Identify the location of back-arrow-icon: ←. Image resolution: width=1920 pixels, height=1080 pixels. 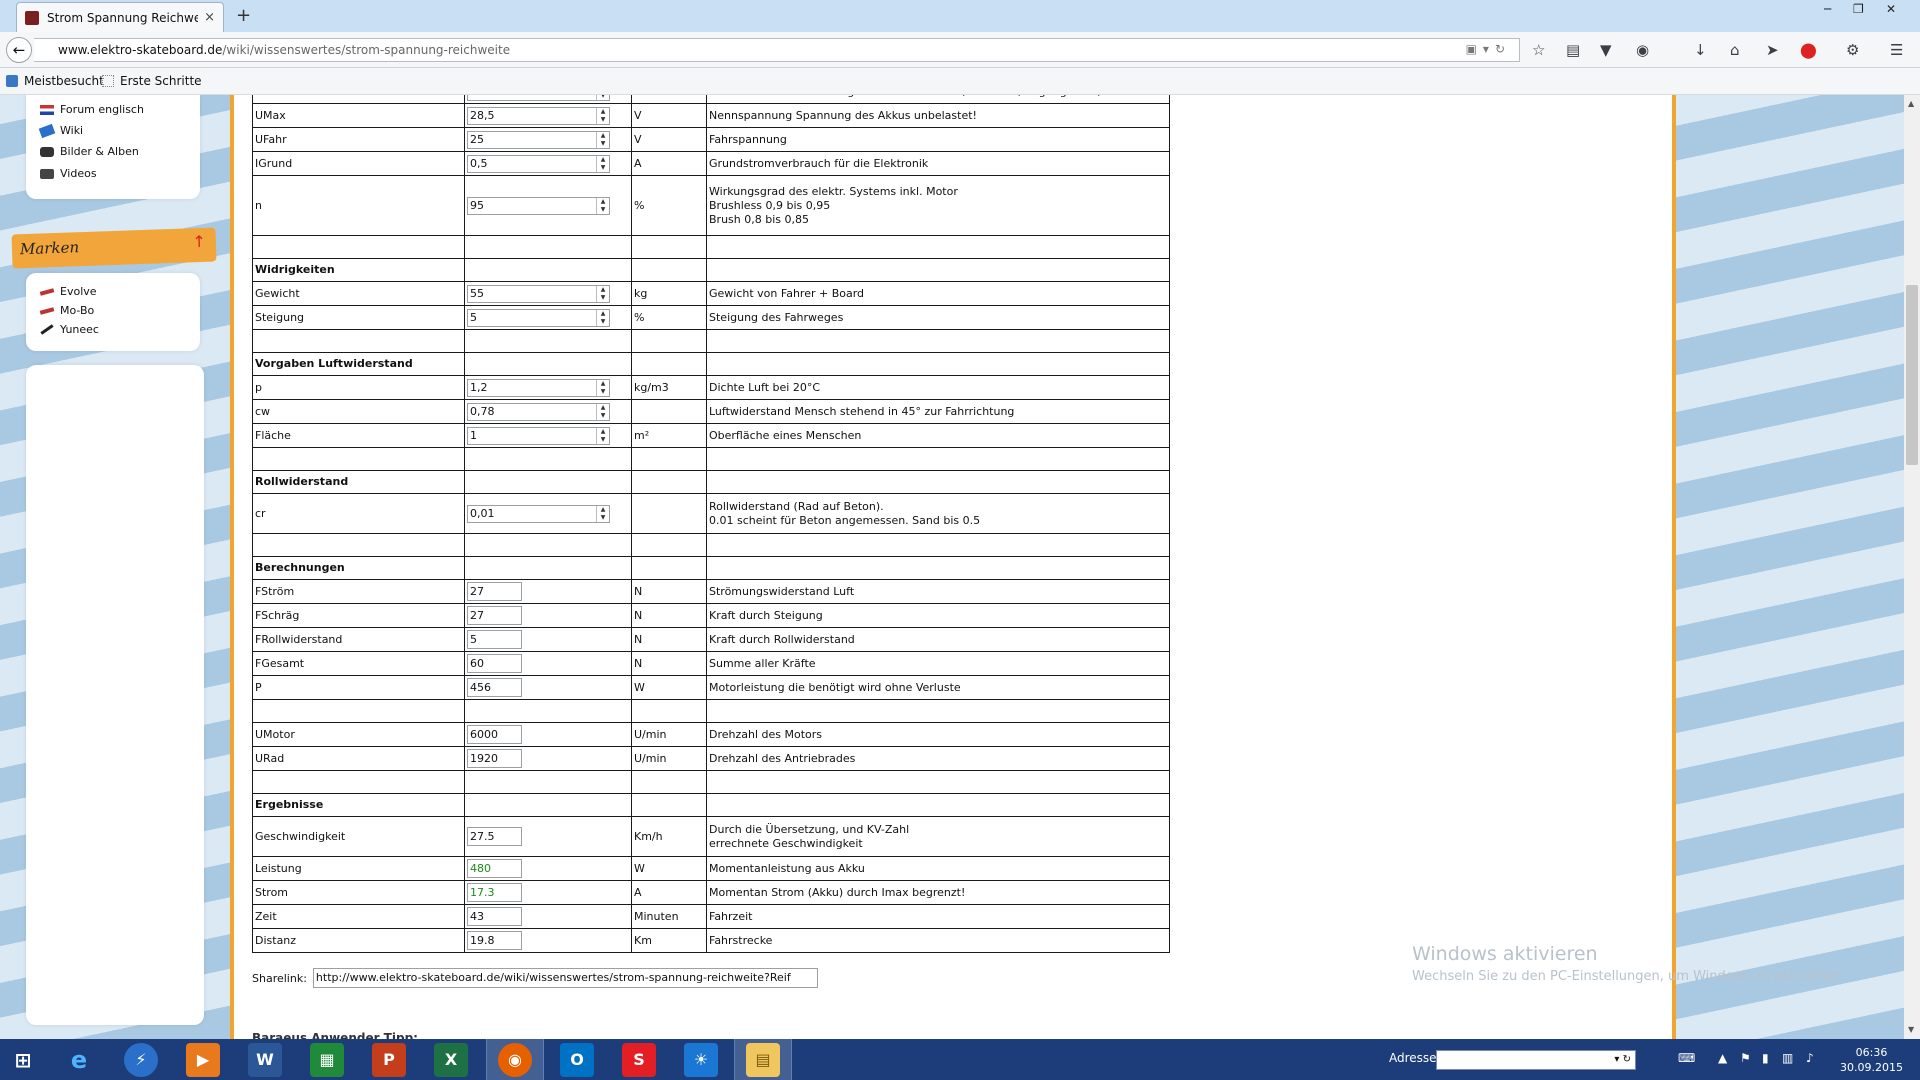
(19, 50).